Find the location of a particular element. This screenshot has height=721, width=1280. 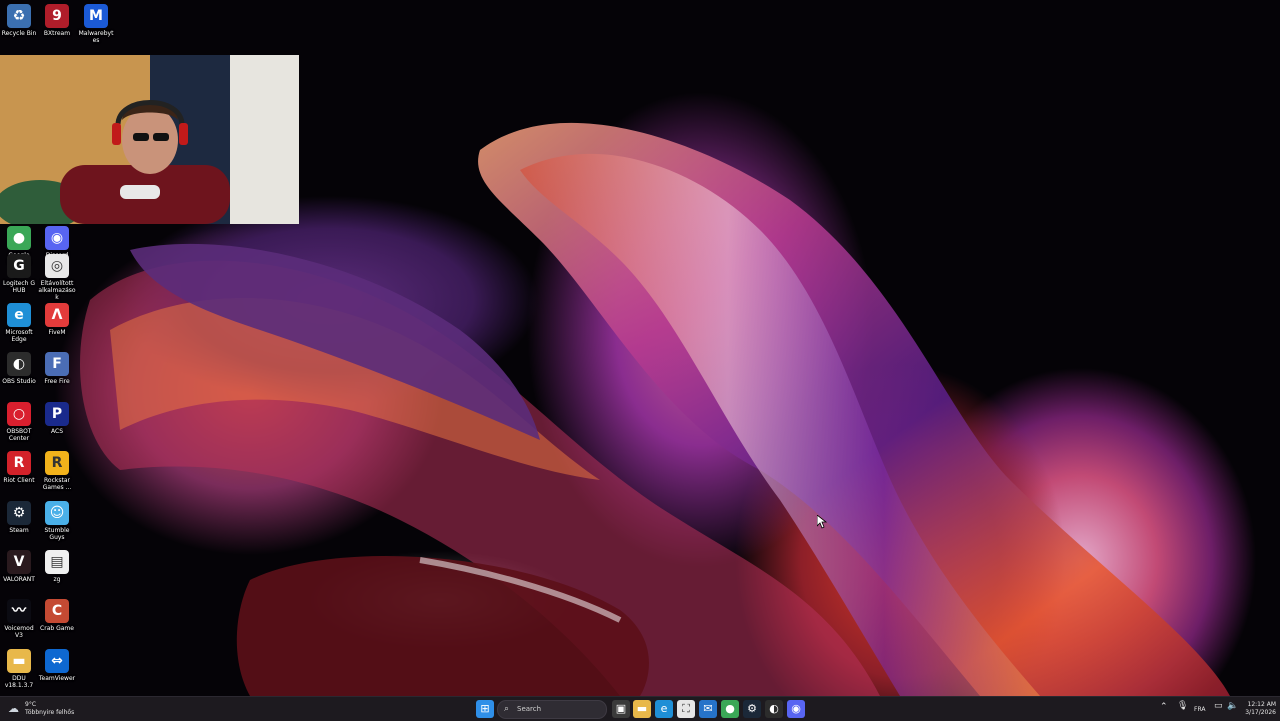

desktop-icon-label: Voicemod V3 is located at coordinates (19, 632).